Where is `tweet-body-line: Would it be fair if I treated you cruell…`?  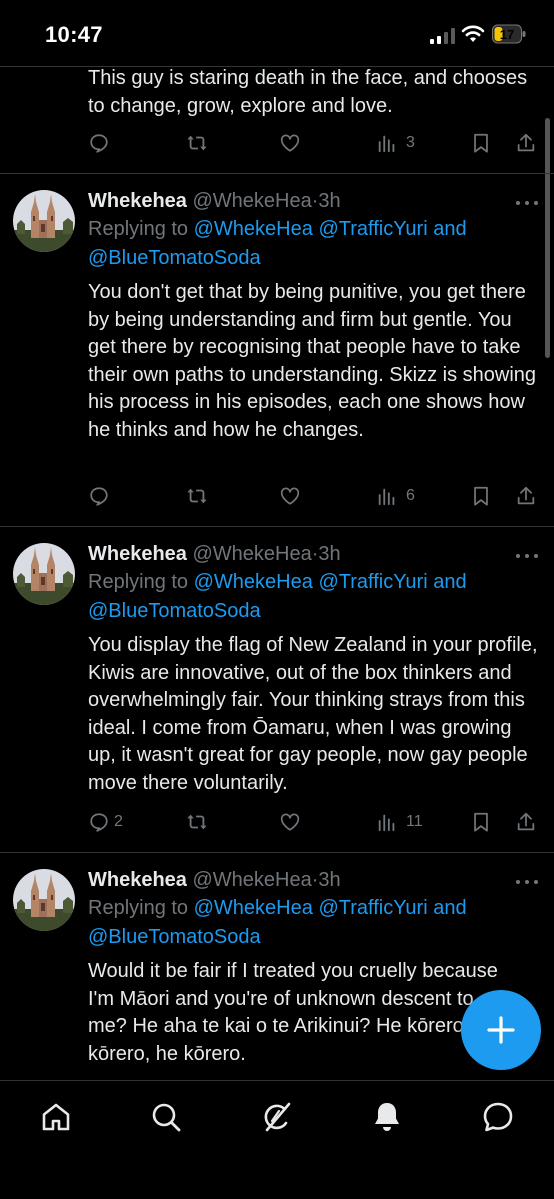
tweet-body-line: Would it be fair if I treated you cruell… is located at coordinates (293, 971).